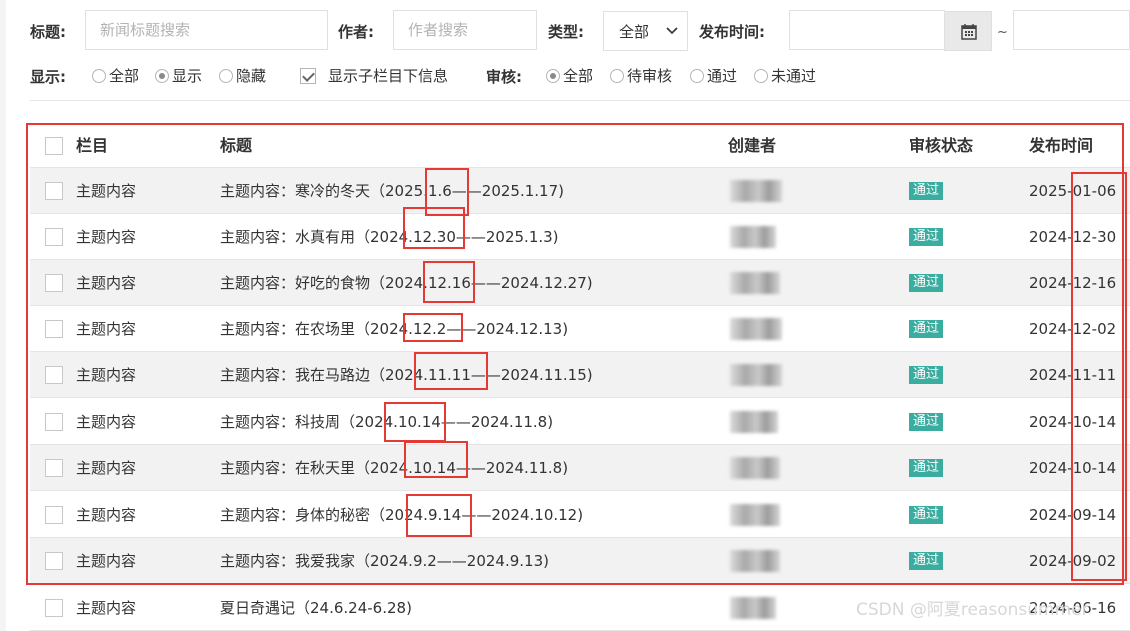 This screenshot has height=631, width=1130. Describe the element at coordinates (580, 100) in the screenshot. I see `filter-divider` at that location.